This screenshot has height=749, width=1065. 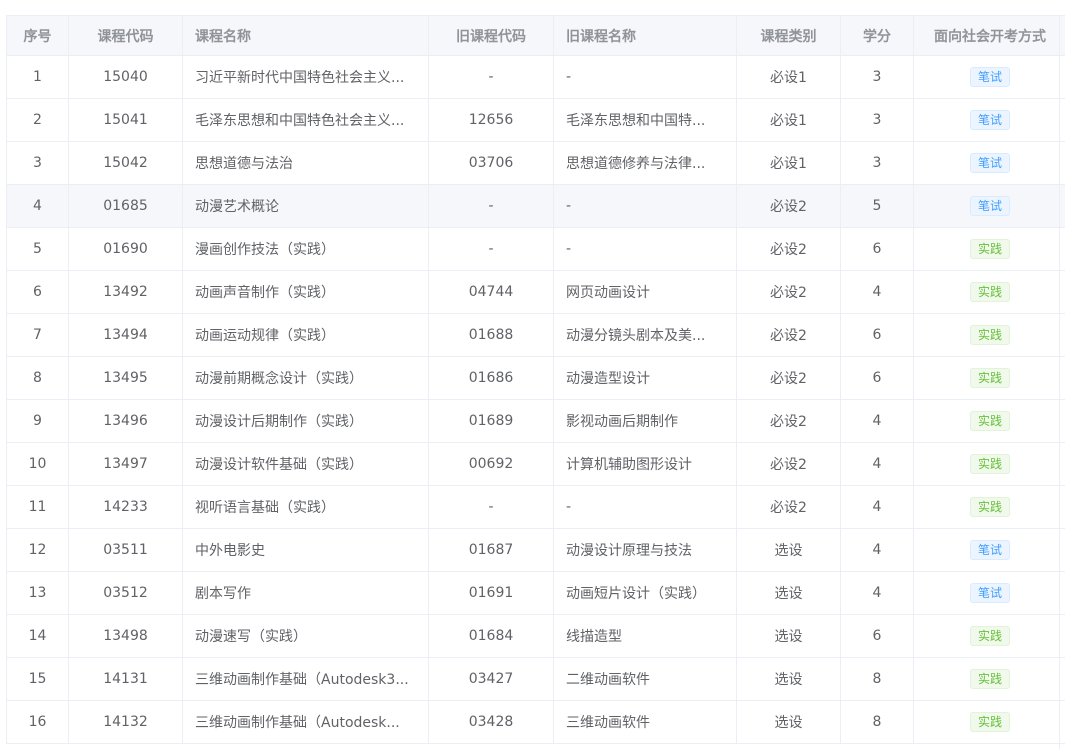 I want to click on old-course-code-cell: 12656, so click(x=491, y=120).